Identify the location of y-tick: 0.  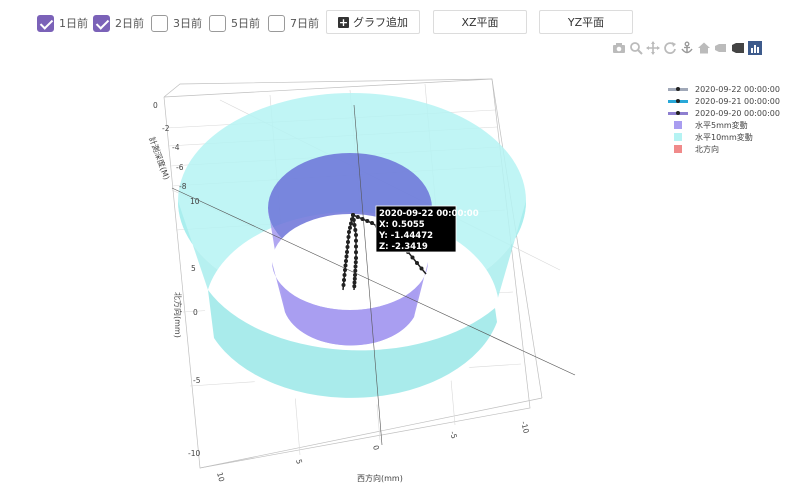
(195, 312).